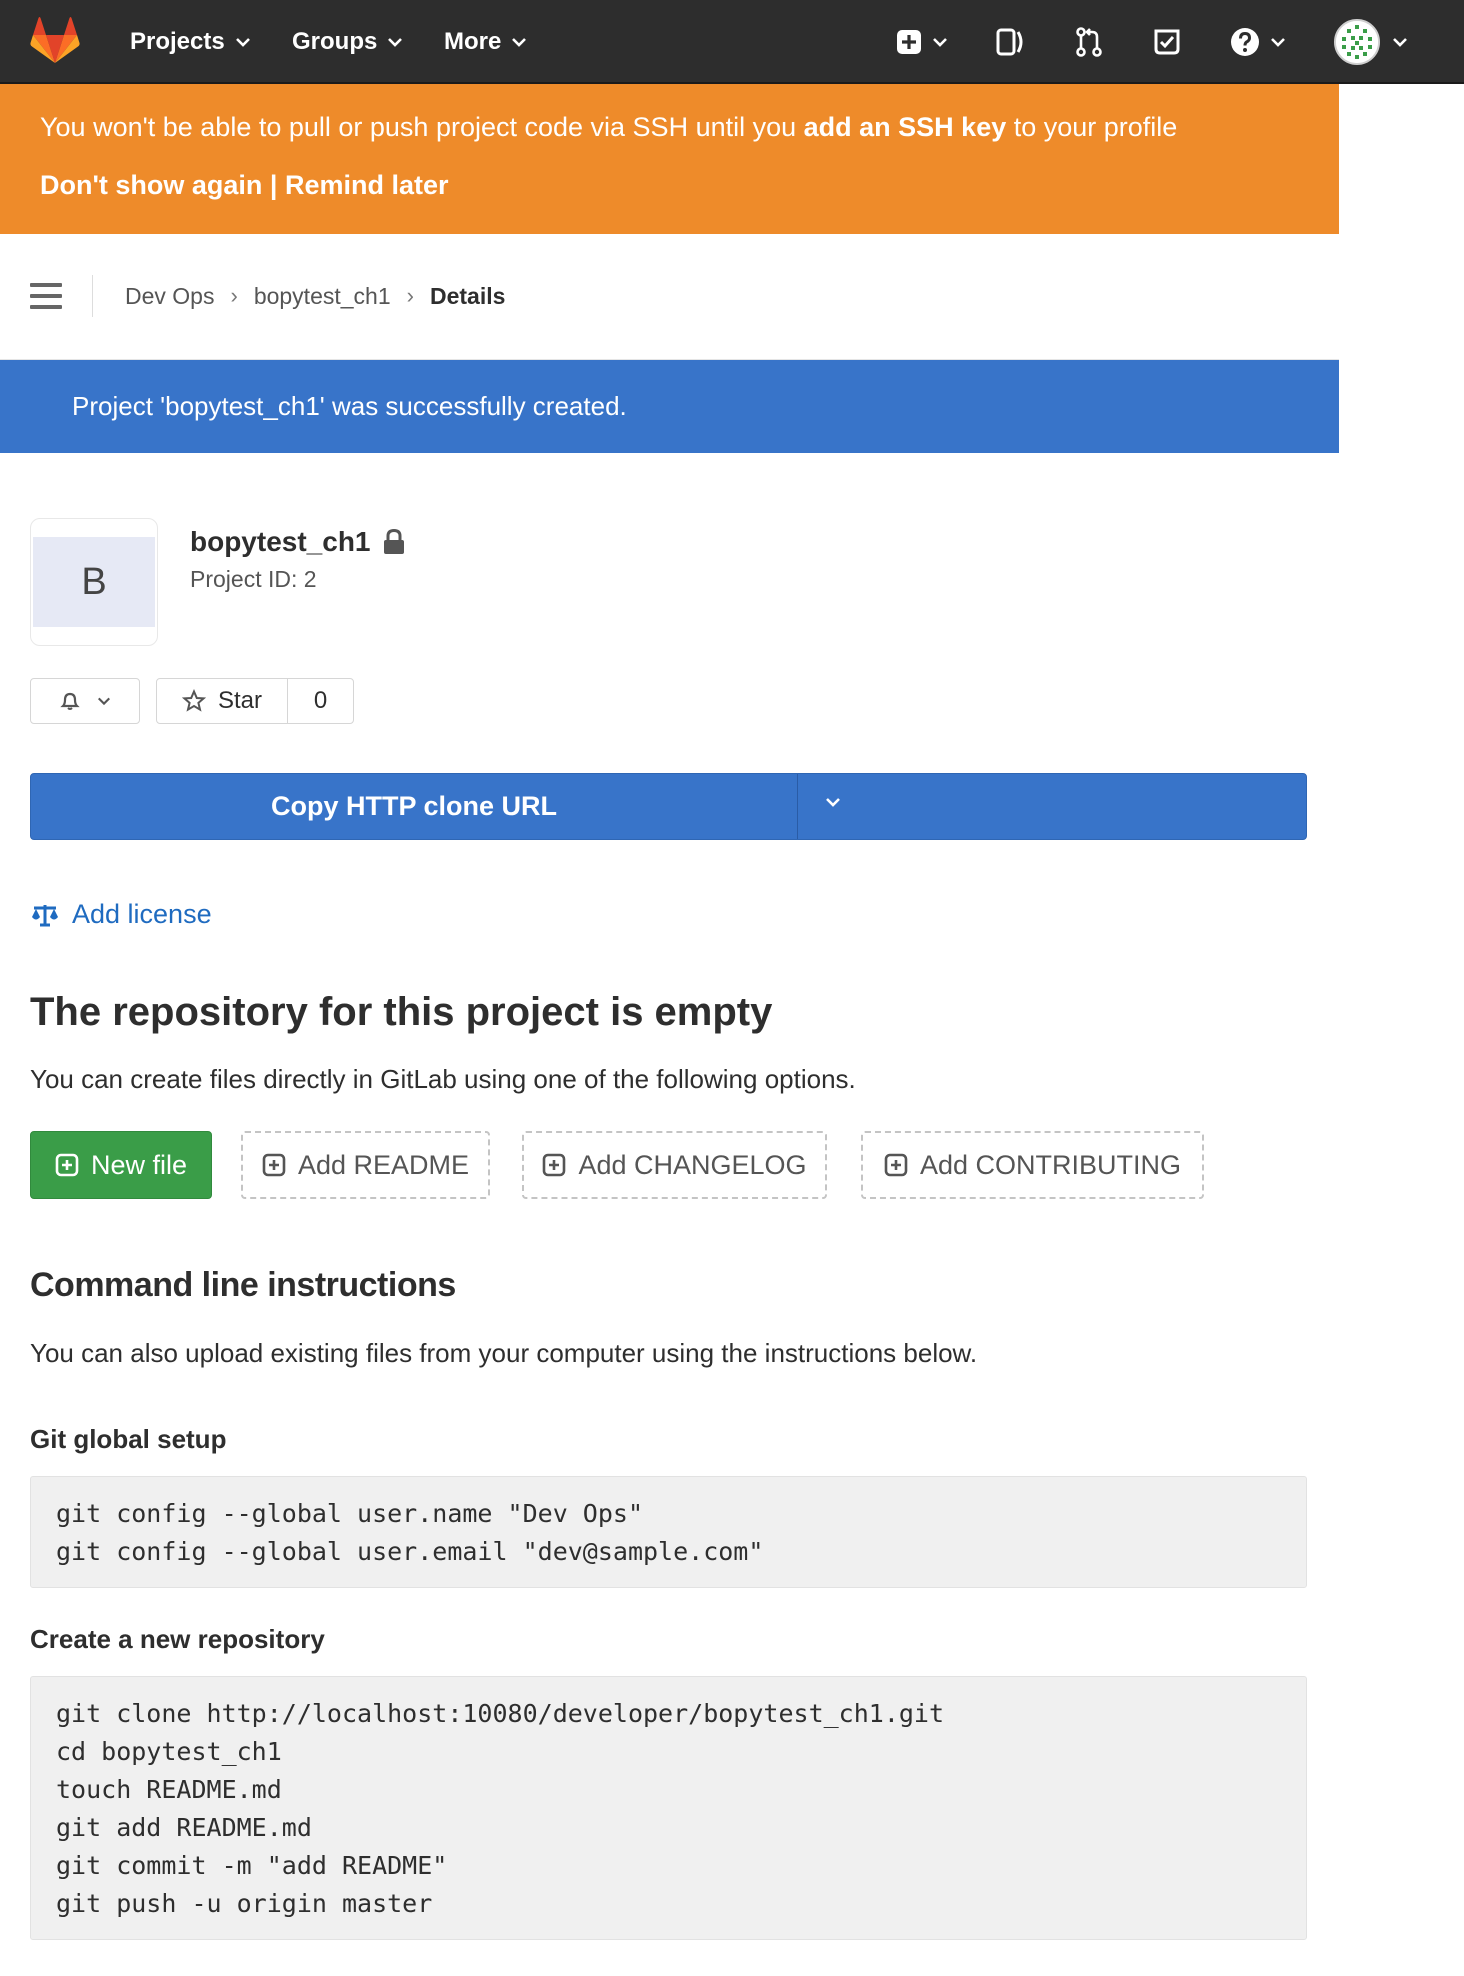  I want to click on bell-icon, so click(70, 701).